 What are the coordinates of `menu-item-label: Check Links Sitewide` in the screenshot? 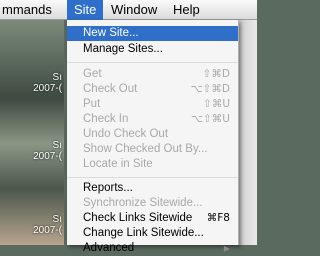 It's located at (138, 218).